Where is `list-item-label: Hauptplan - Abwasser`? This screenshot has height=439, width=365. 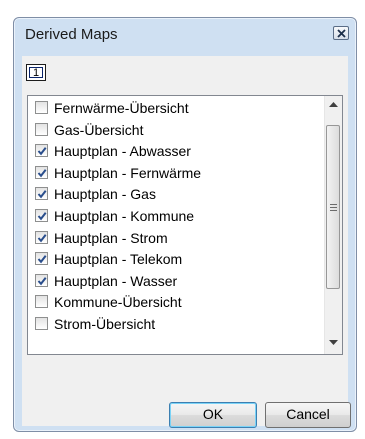 list-item-label: Hauptplan - Abwasser is located at coordinates (122, 151).